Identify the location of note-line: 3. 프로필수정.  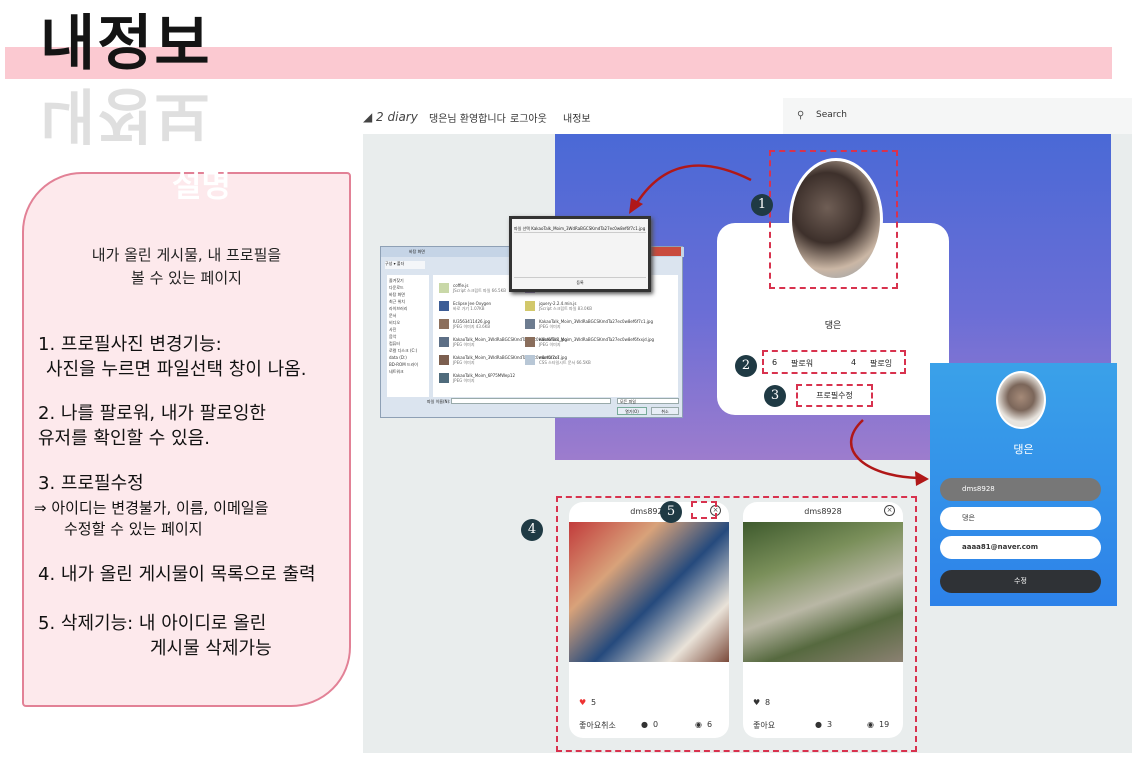
(91, 483).